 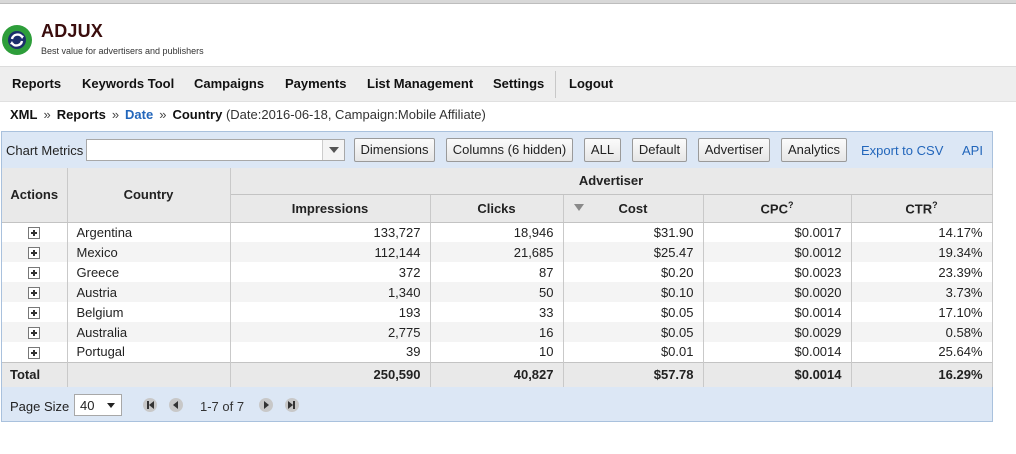 What do you see at coordinates (315, 83) in the screenshot?
I see `nav-item-payments: Payments` at bounding box center [315, 83].